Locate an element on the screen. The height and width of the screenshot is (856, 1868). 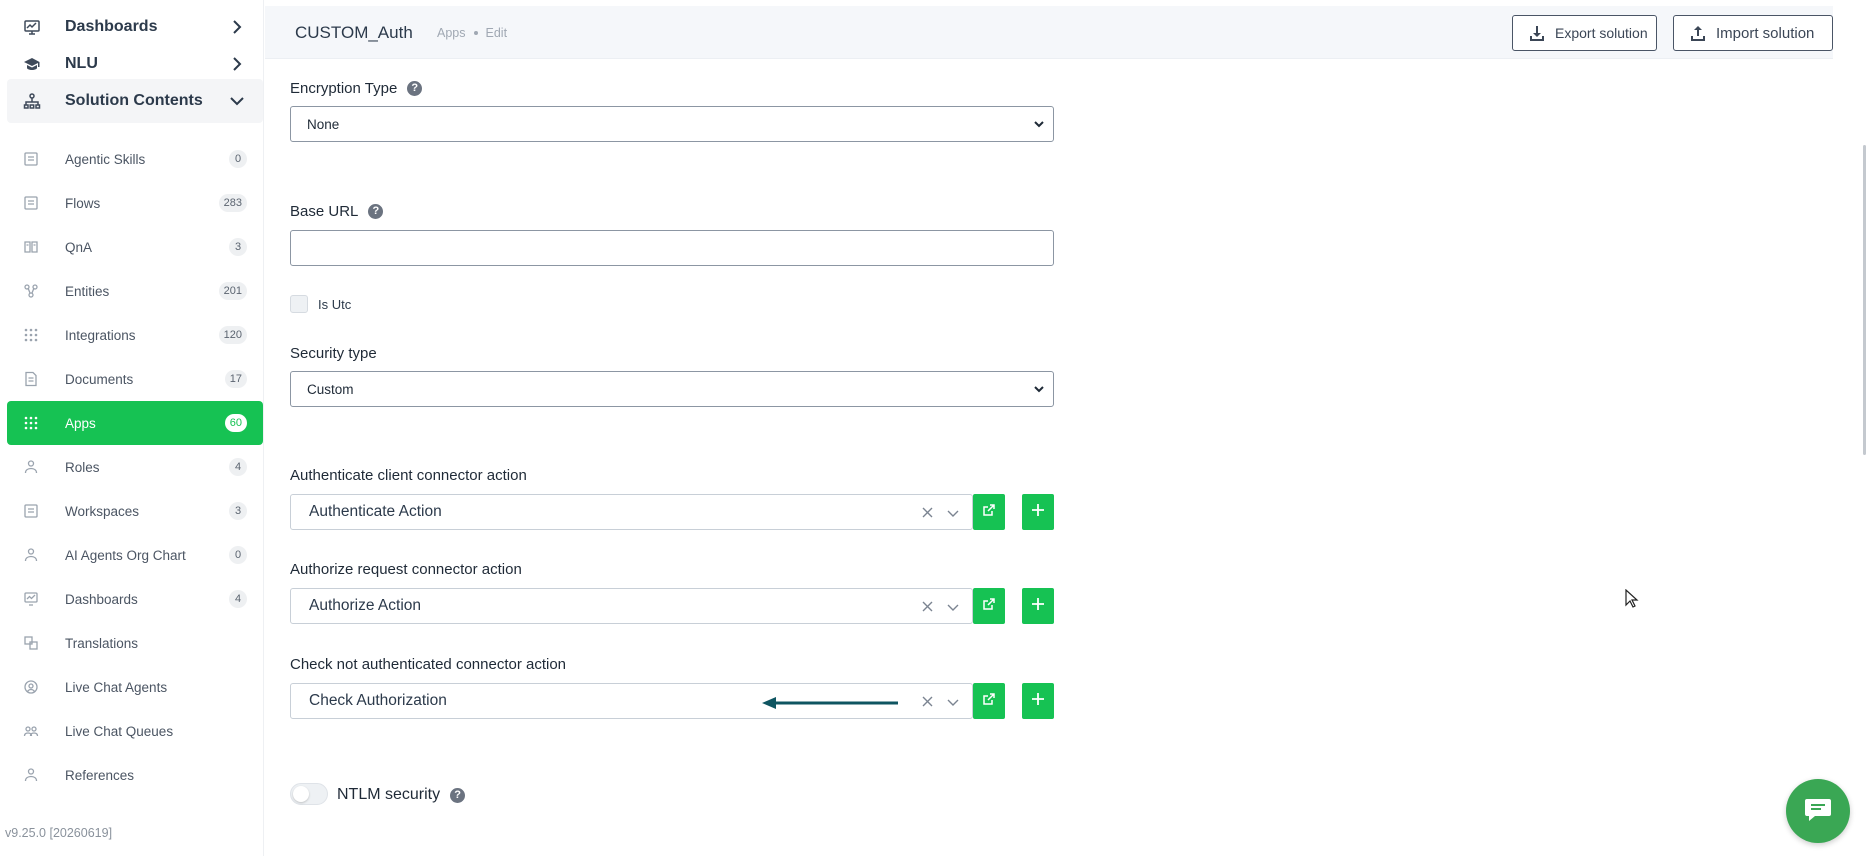
base-url-label: Base URL ? is located at coordinates (337, 211).